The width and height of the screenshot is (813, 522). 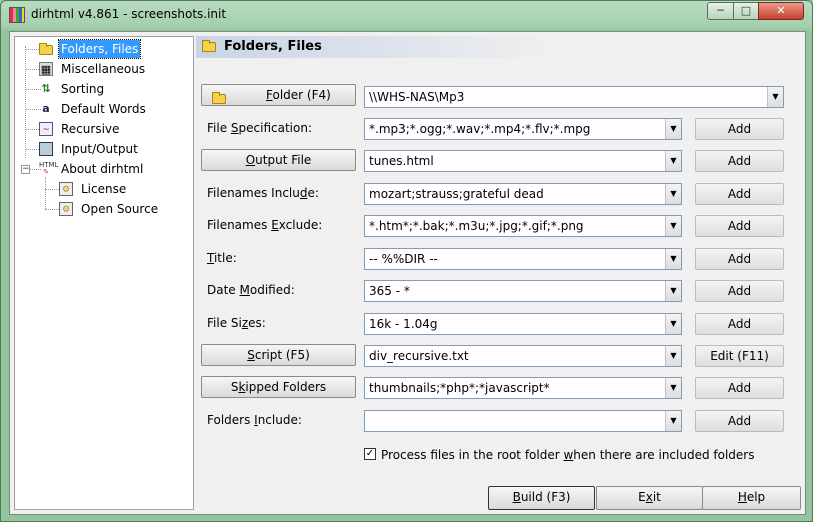 I want to click on output-file-button: Output File, so click(x=278, y=160).